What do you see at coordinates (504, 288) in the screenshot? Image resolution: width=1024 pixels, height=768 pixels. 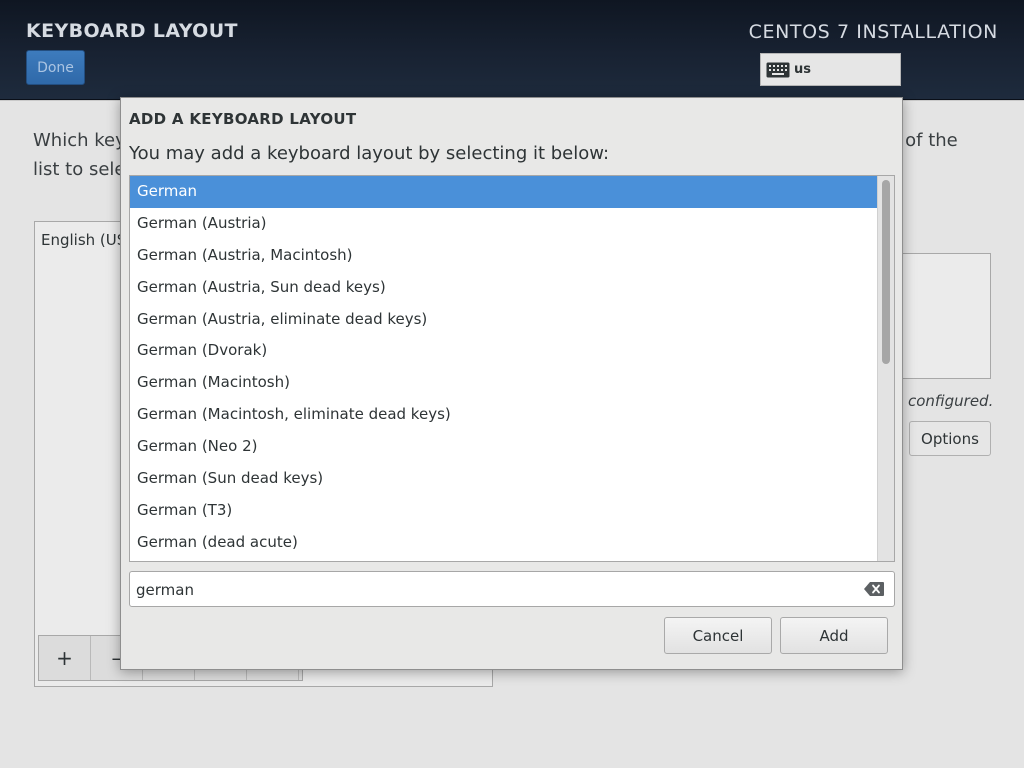 I see `list-item: German (Austria, Sun dead keys)` at bounding box center [504, 288].